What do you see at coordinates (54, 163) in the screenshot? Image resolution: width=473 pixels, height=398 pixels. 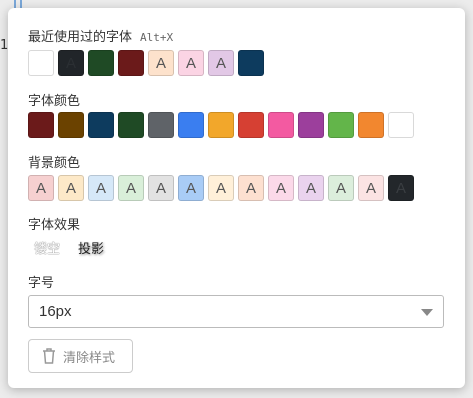 I see `bg-color-title: 背景颜色` at bounding box center [54, 163].